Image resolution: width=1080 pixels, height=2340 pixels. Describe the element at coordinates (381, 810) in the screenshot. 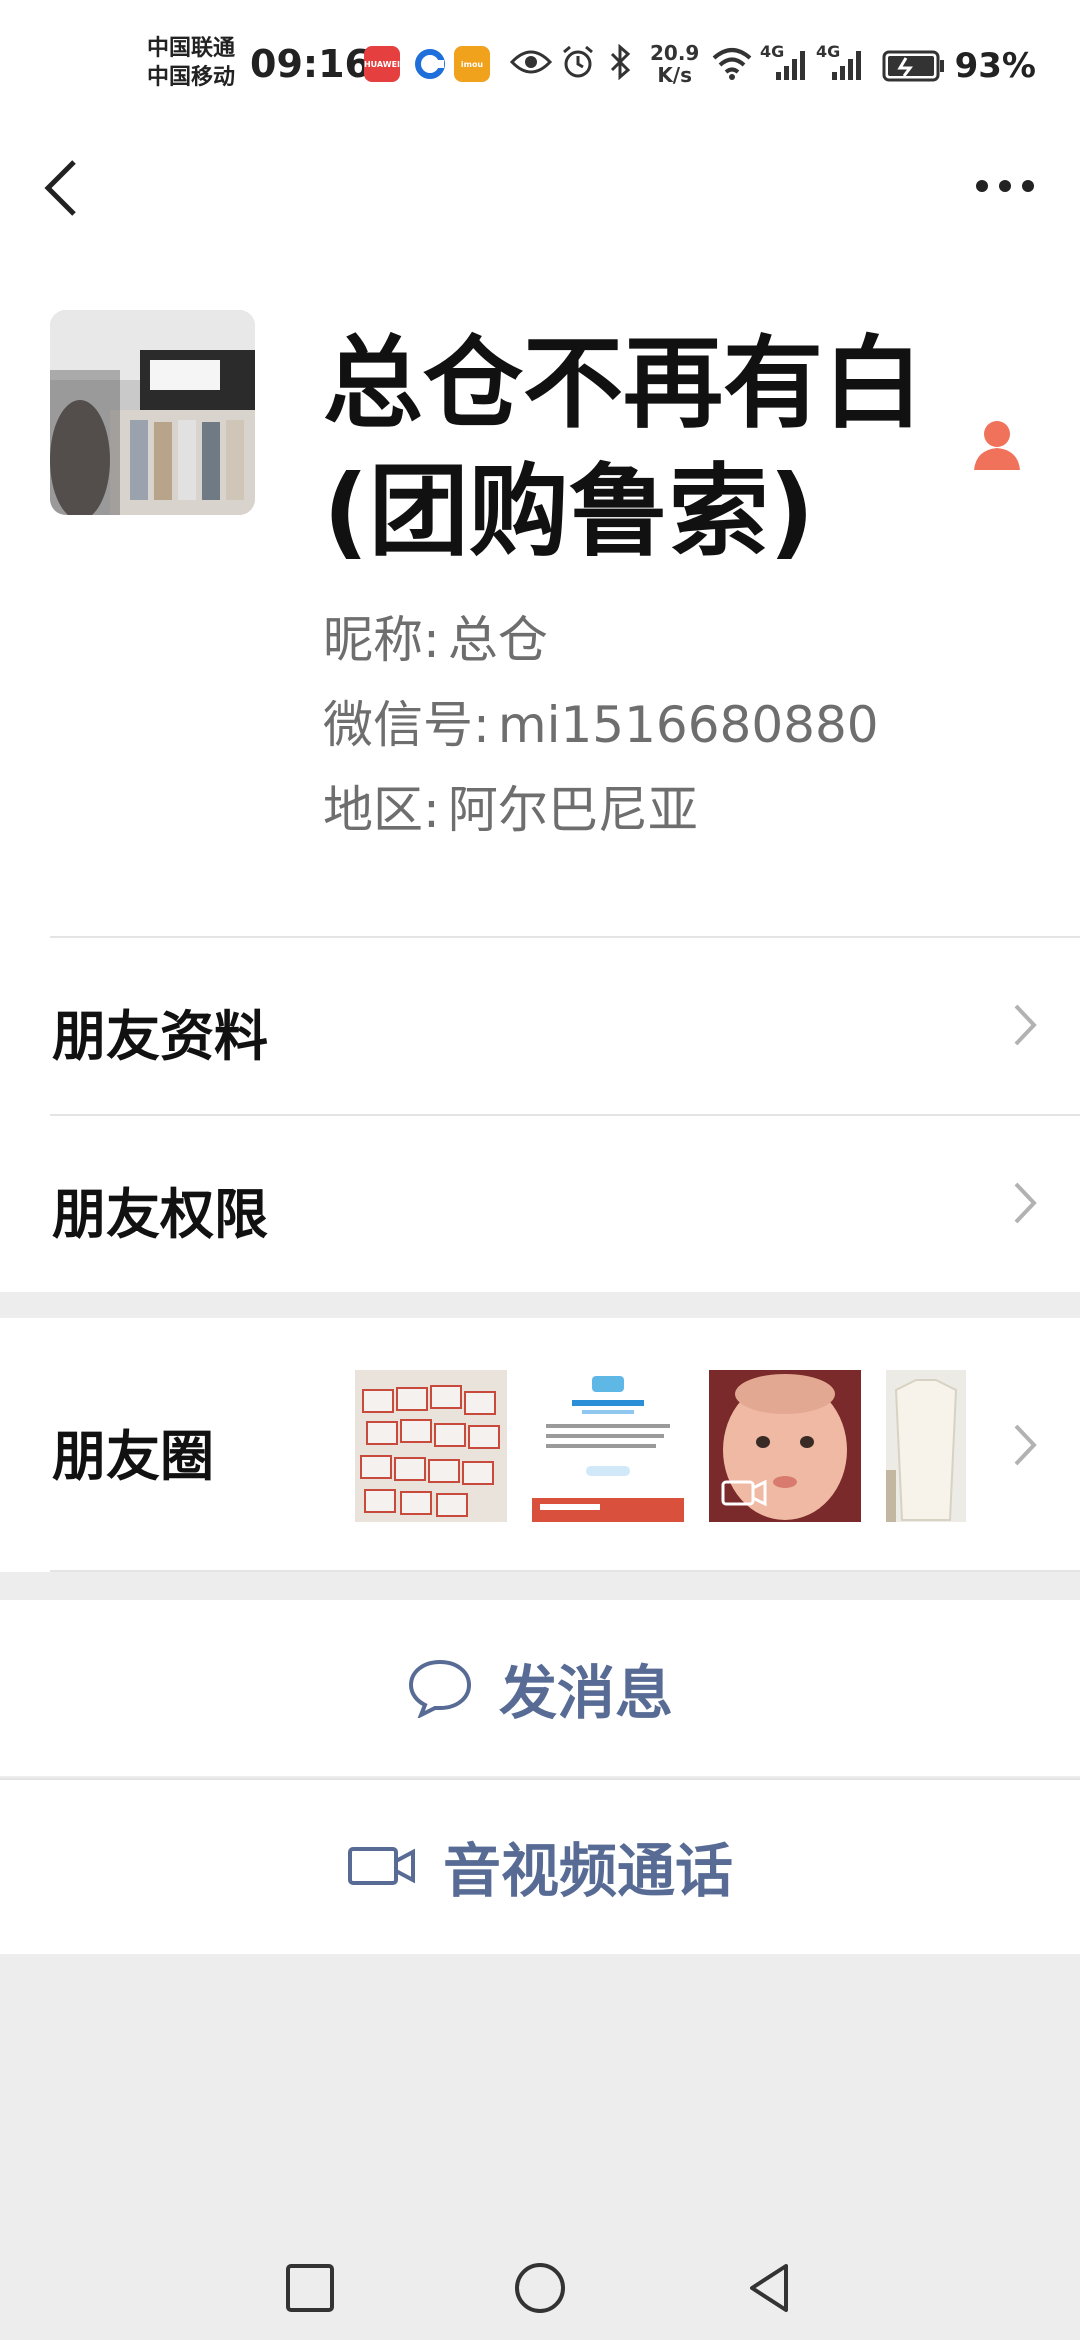

I see `region-label: 地区:` at that location.